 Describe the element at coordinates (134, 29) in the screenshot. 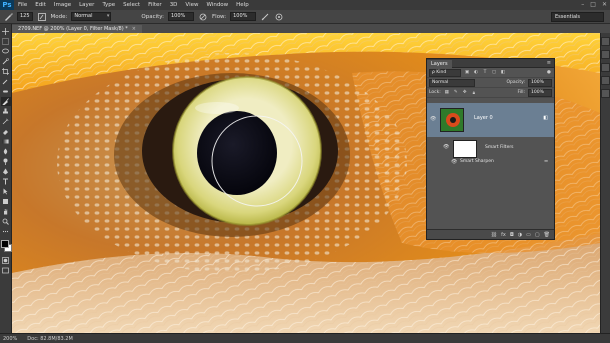

I see `close-document-button: ×` at that location.